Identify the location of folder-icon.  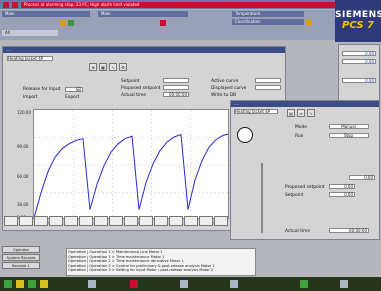
(20, 284).